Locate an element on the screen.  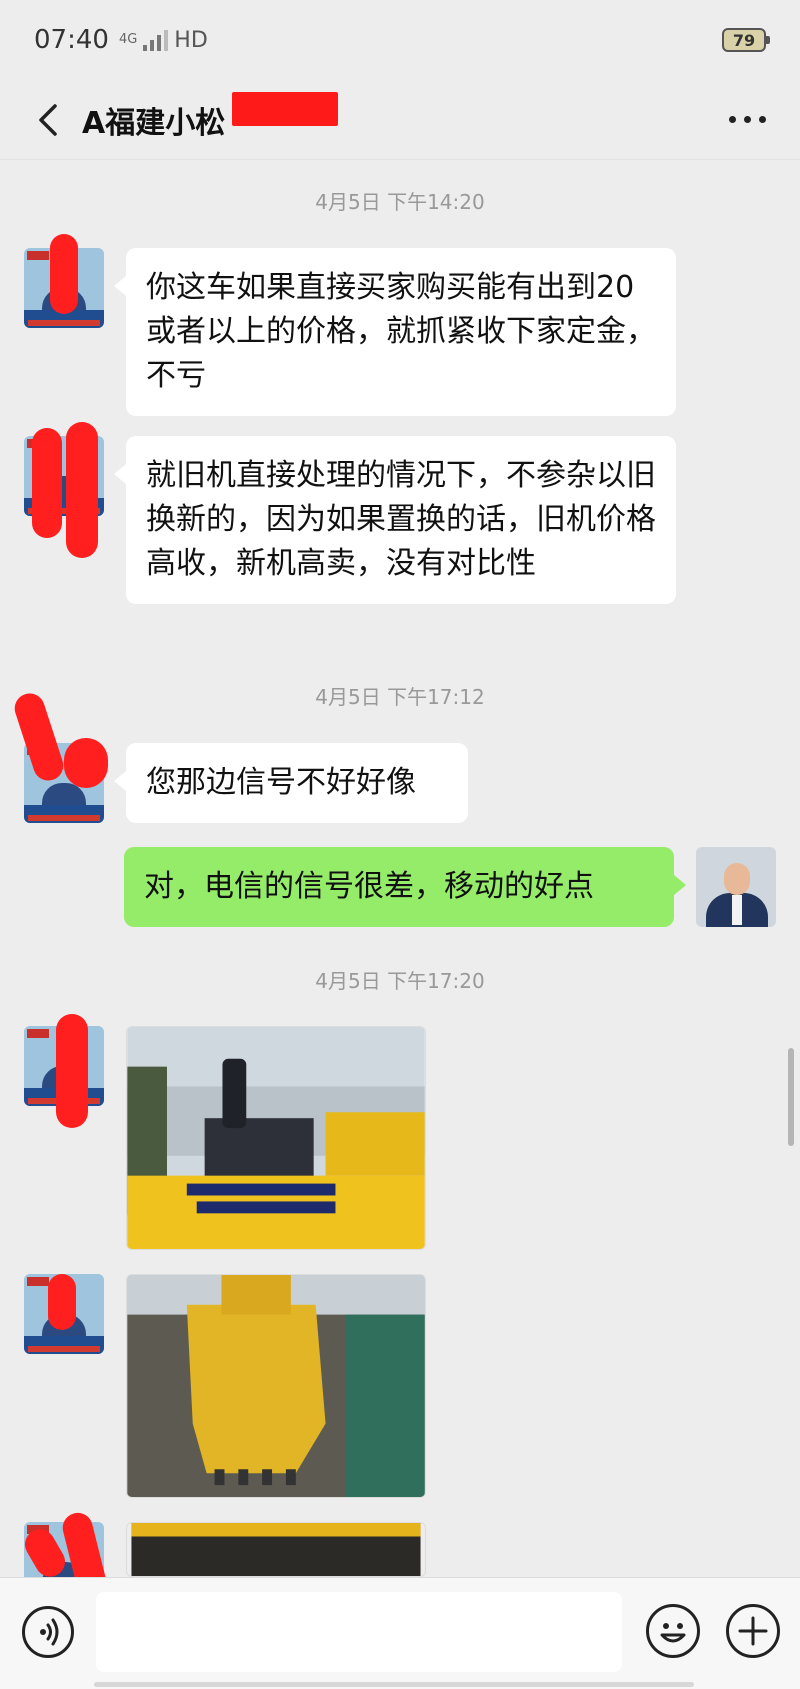
plus-icon is located at coordinates (753, 1631).